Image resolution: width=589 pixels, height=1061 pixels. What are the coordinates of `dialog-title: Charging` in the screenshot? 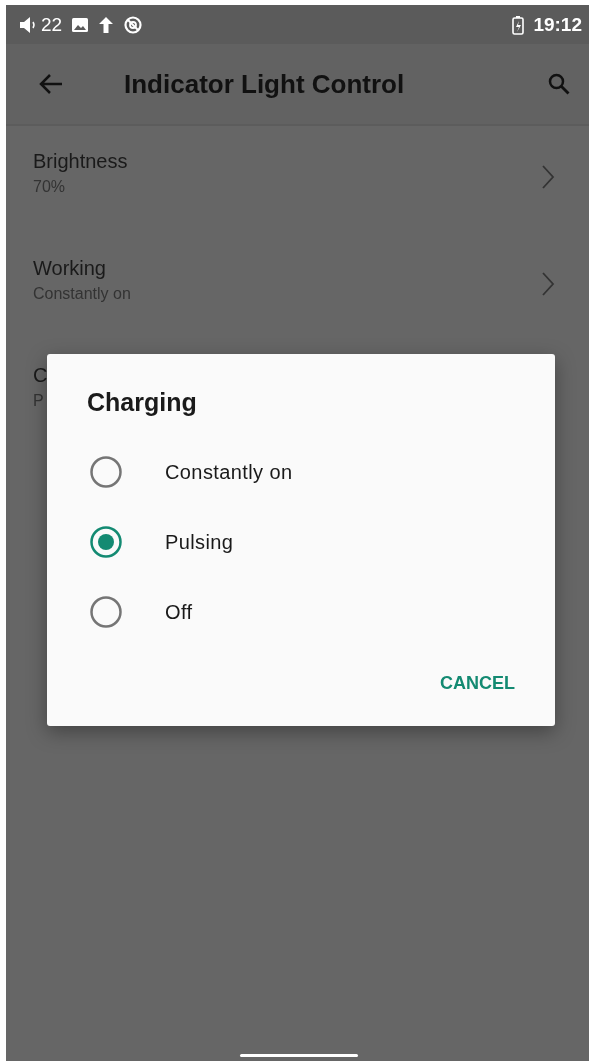 It's located at (142, 402).